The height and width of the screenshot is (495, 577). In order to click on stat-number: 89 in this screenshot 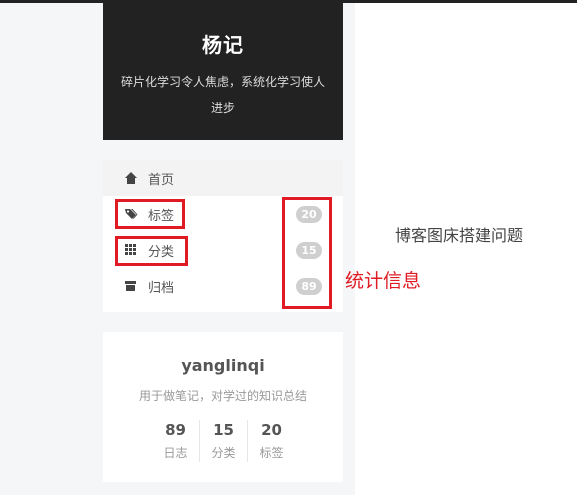, I will do `click(175, 430)`.